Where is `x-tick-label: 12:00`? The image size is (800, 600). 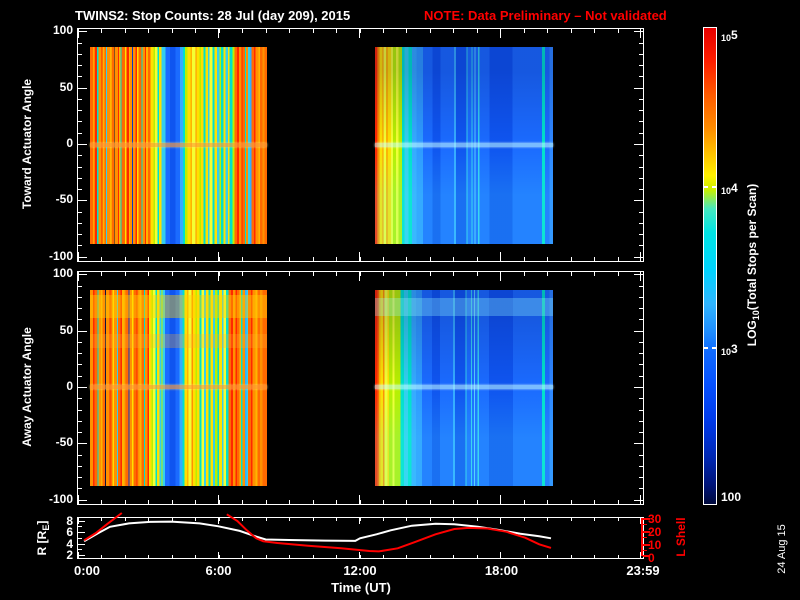
x-tick-label: 12:00 is located at coordinates (360, 570).